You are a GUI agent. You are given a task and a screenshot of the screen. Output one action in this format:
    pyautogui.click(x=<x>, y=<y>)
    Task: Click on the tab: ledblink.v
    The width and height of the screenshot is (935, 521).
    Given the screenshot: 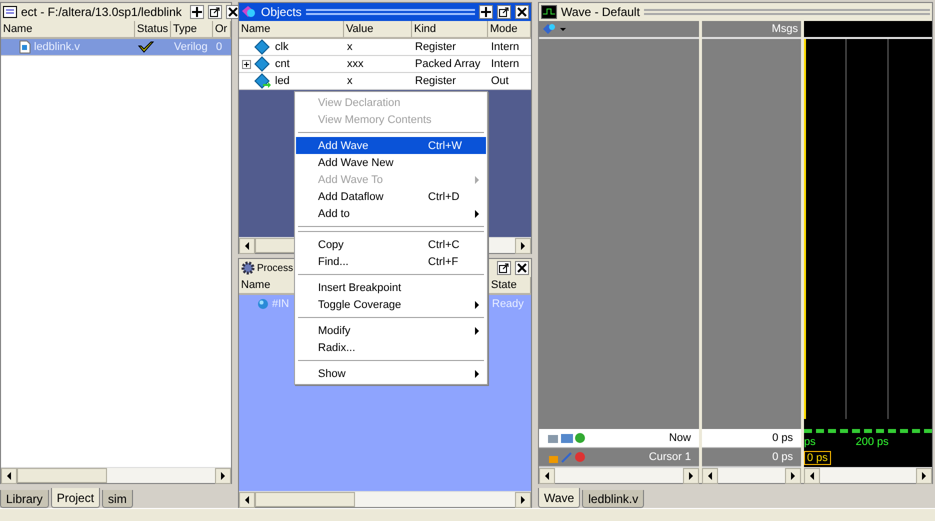 What is the action you would take?
    pyautogui.click(x=613, y=499)
    